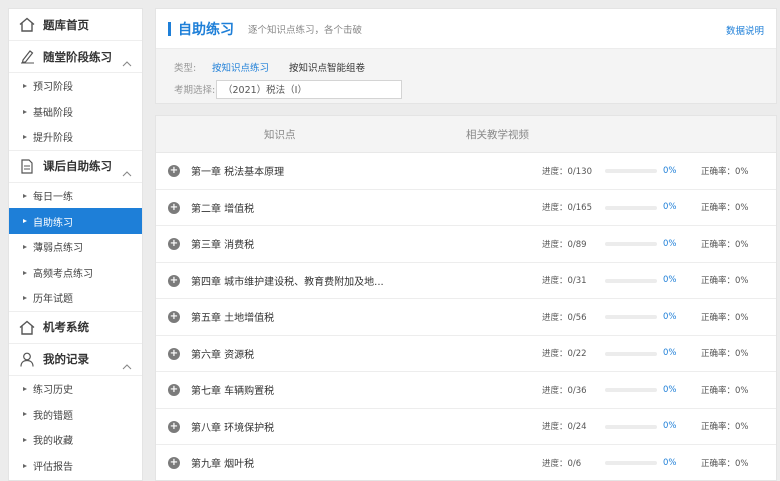  I want to click on chapter-progress: 进度：0/31, so click(564, 281).